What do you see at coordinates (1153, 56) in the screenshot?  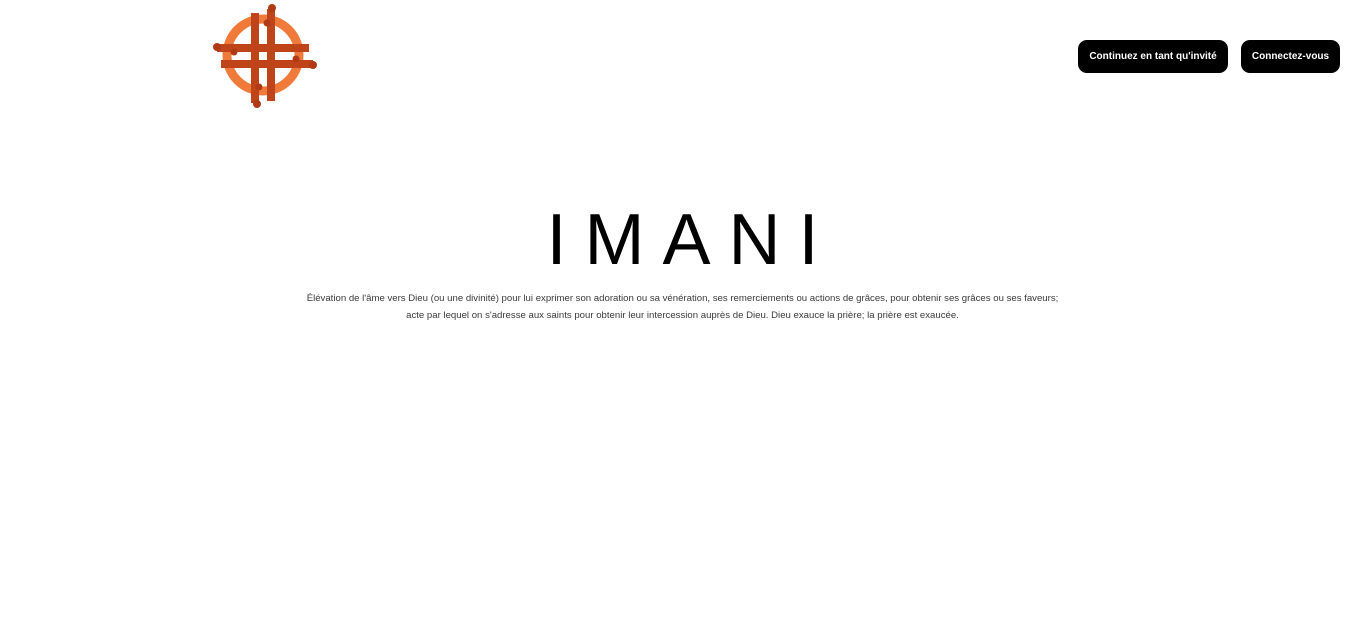 I see `continue-as-guest-button: Continuez en tant qu'invité` at bounding box center [1153, 56].